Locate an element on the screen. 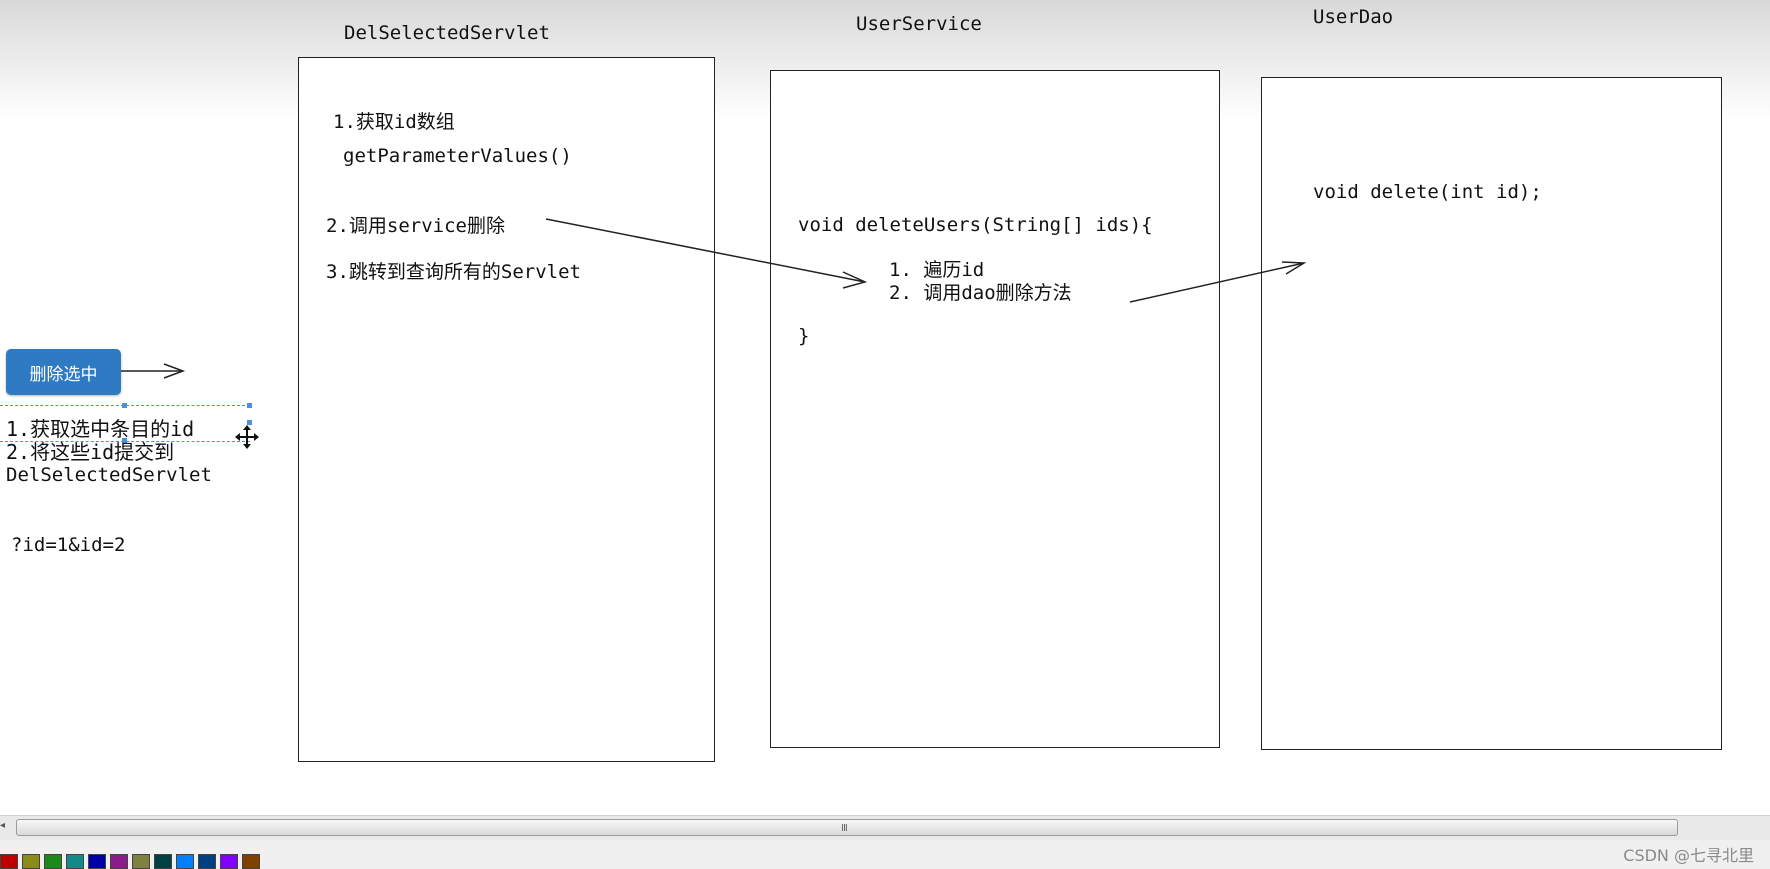  client-note-line3: DelSelectedServlet is located at coordinates (109, 475).